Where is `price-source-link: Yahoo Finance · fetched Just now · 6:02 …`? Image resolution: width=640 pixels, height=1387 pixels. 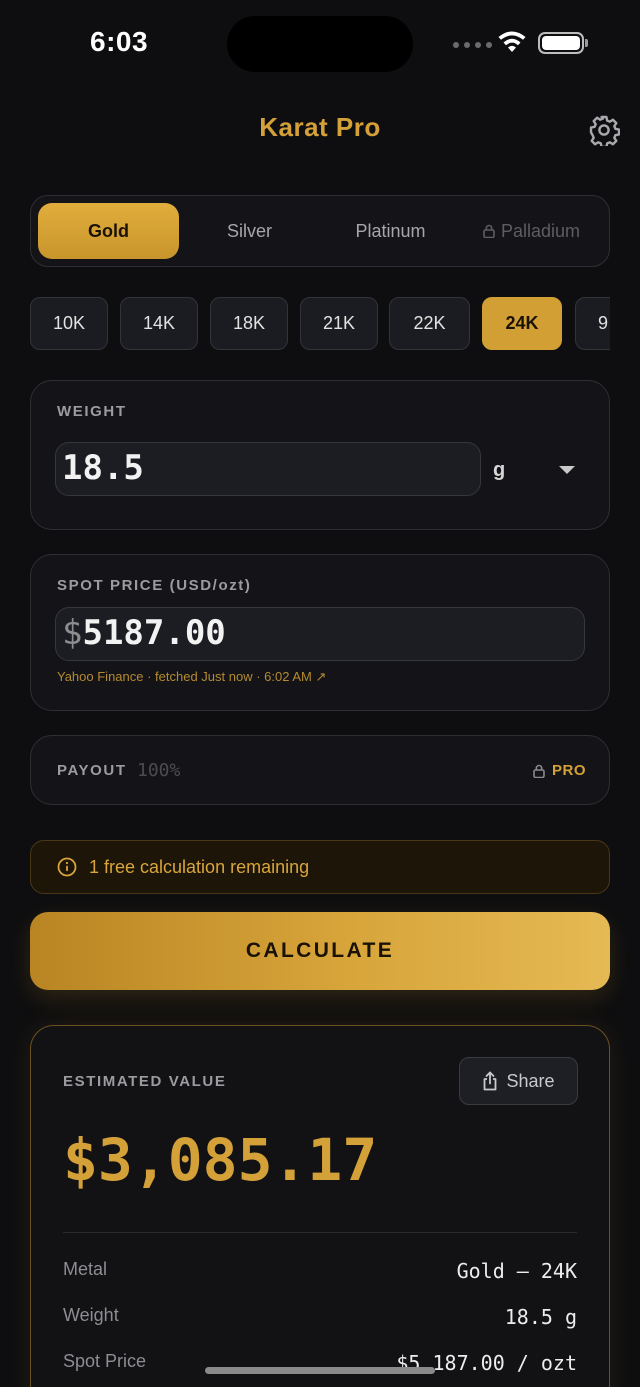 price-source-link: Yahoo Finance · fetched Just now · 6:02 … is located at coordinates (191, 677).